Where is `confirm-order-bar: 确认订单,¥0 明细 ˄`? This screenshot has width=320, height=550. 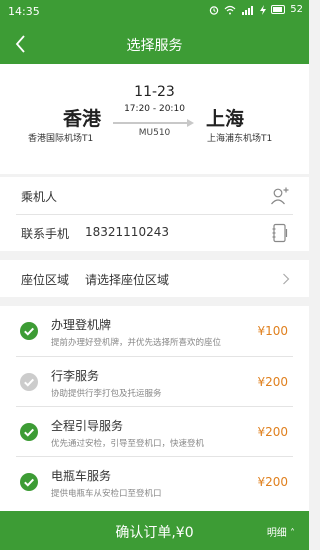 confirm-order-bar: 确认订单,¥0 明细 ˄ is located at coordinates (154, 530).